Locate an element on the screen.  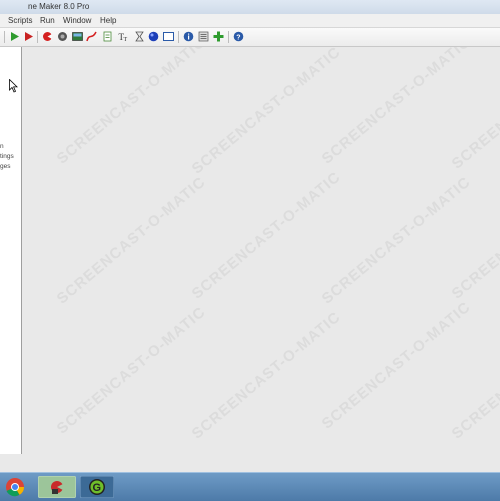
extension-icon is located at coordinates (218, 36).